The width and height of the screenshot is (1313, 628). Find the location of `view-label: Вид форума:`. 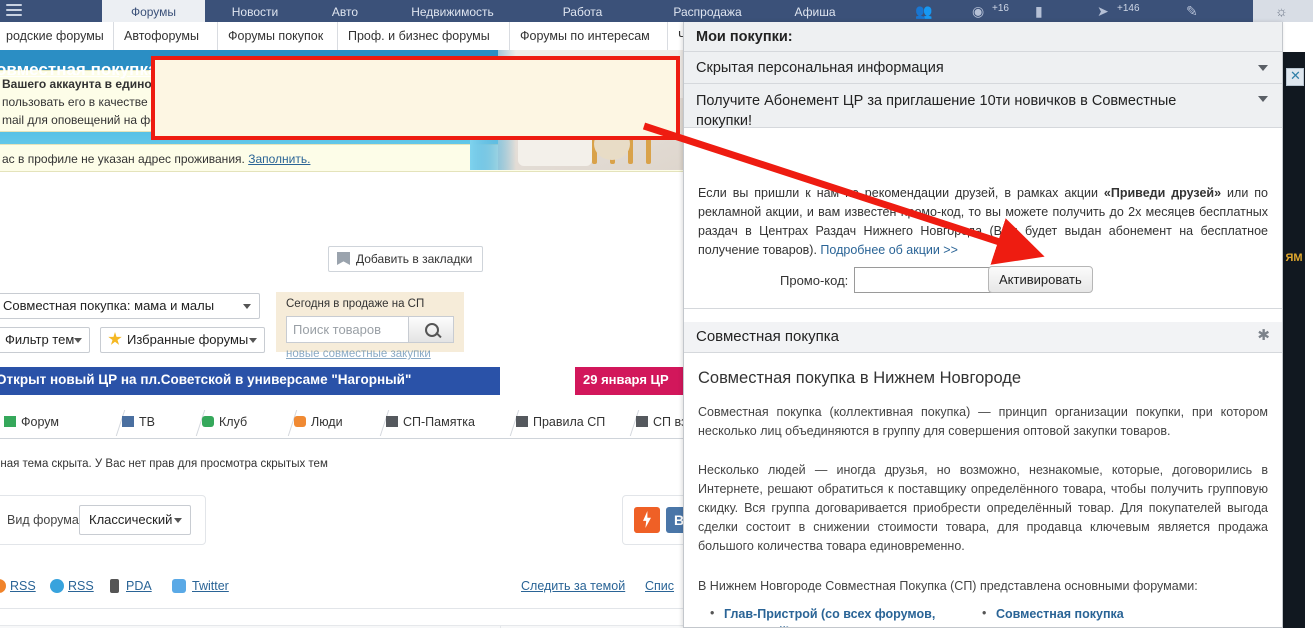

view-label: Вид форума: is located at coordinates (45, 520).